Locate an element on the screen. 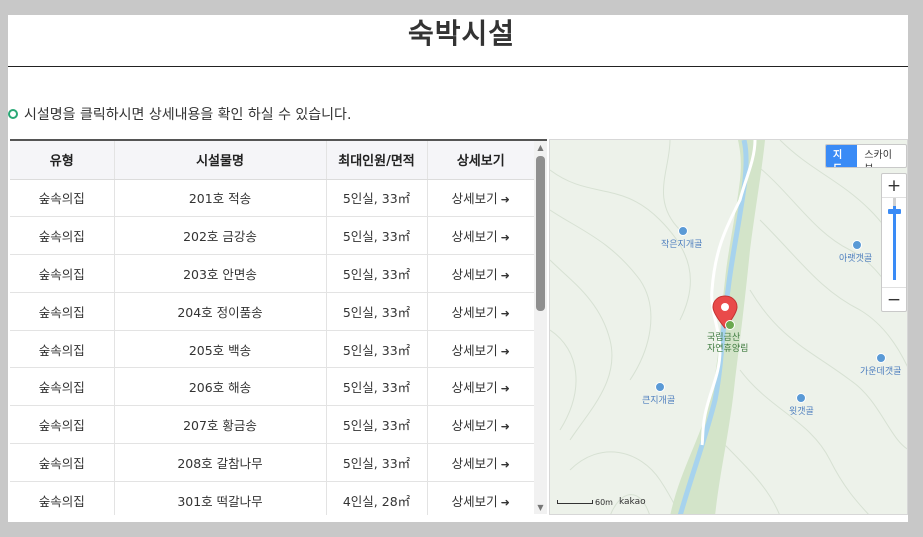 The height and width of the screenshot is (537, 923). title-divider is located at coordinates (458, 66).